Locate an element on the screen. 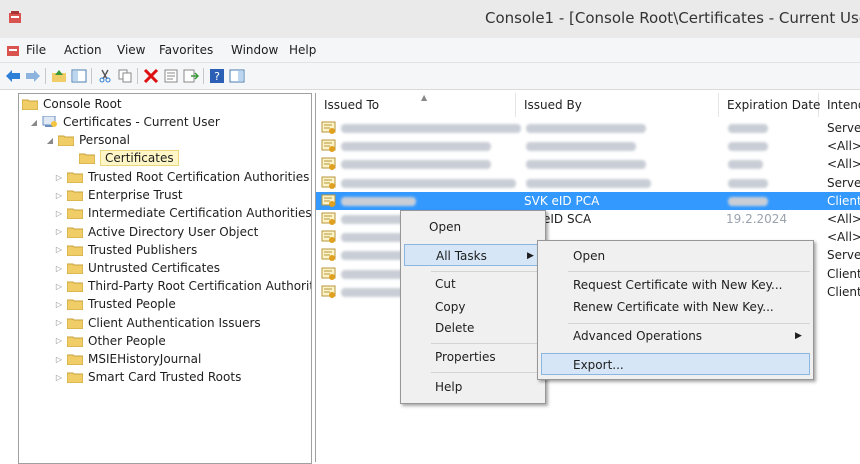 The image size is (860, 464). tree-item-store: ▷ MSIEHistoryJournal is located at coordinates (127, 359).